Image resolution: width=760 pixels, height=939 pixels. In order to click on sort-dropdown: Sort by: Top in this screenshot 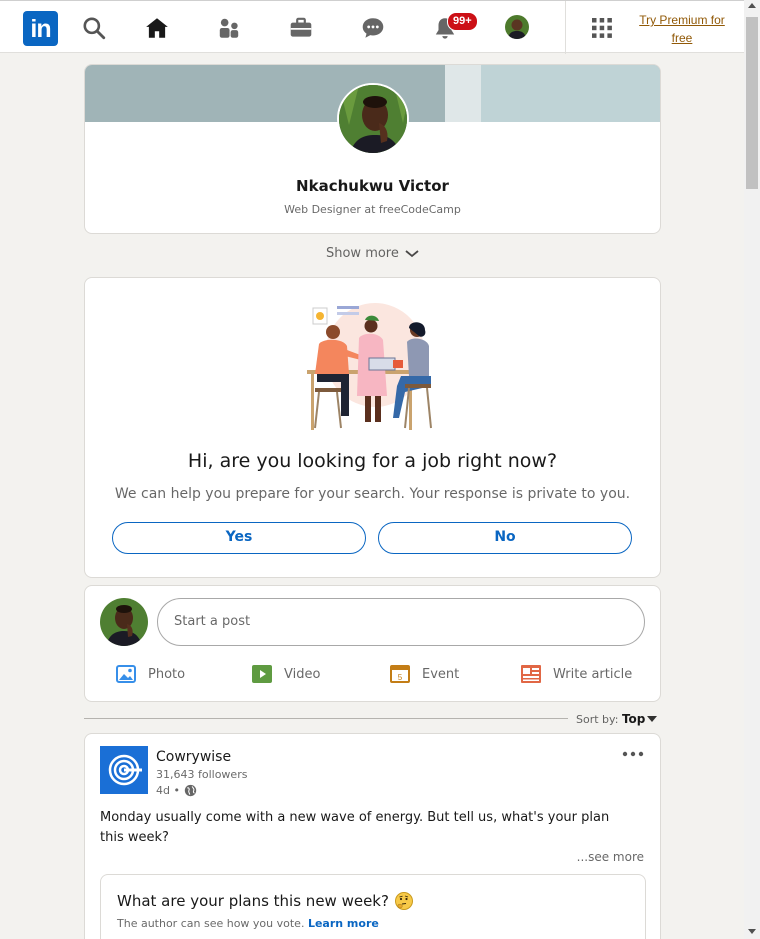, I will do `click(610, 719)`.